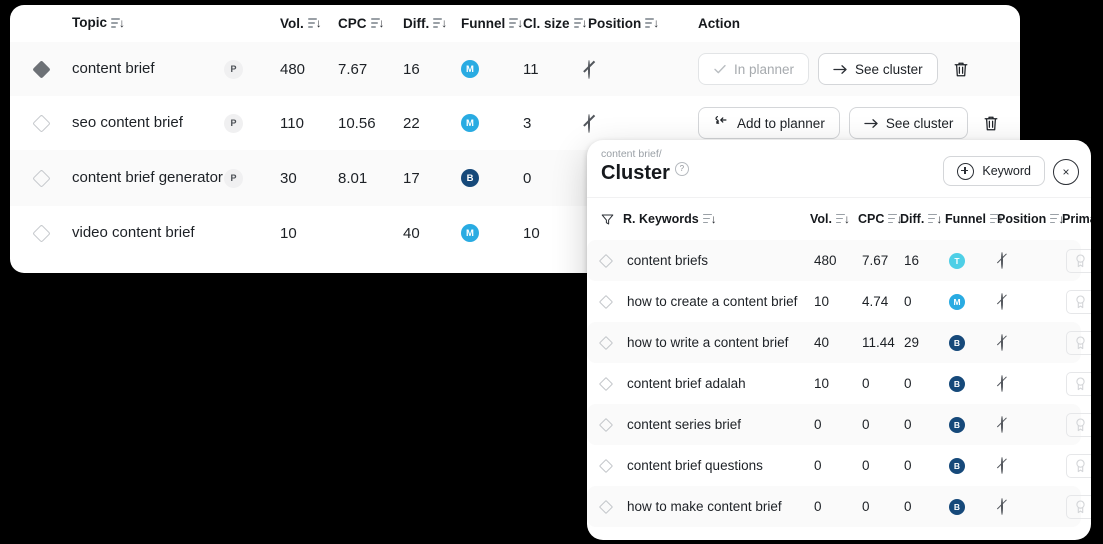 The height and width of the screenshot is (544, 1103). I want to click on header-topic-label: Topic, so click(89, 23).